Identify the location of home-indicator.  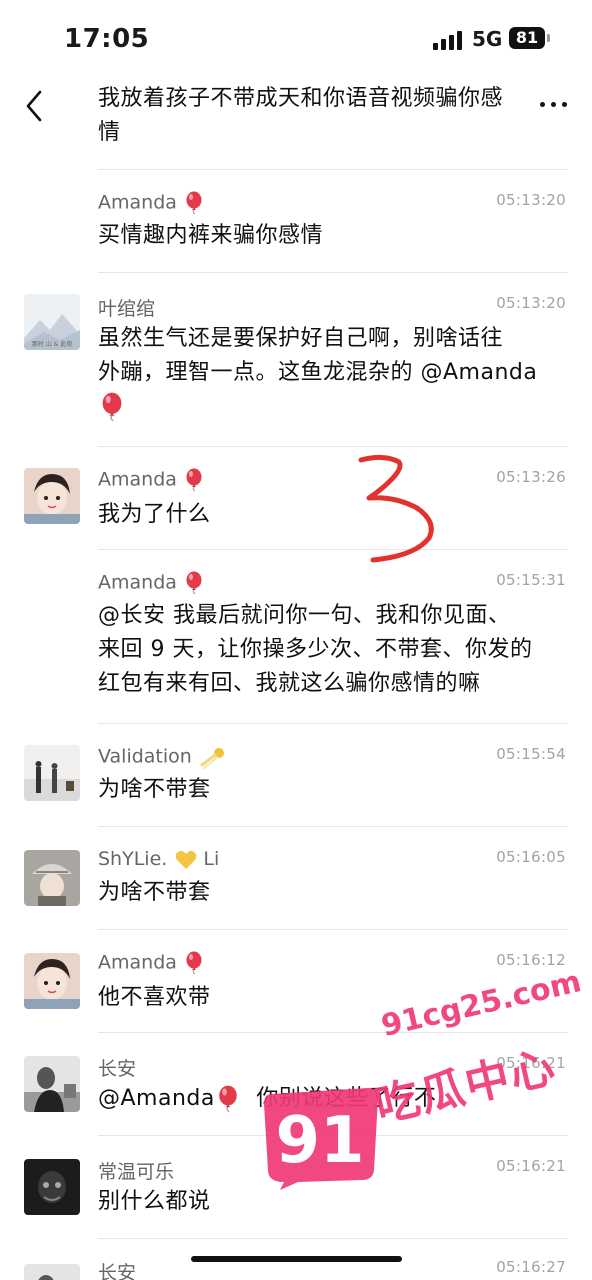
(296, 1259).